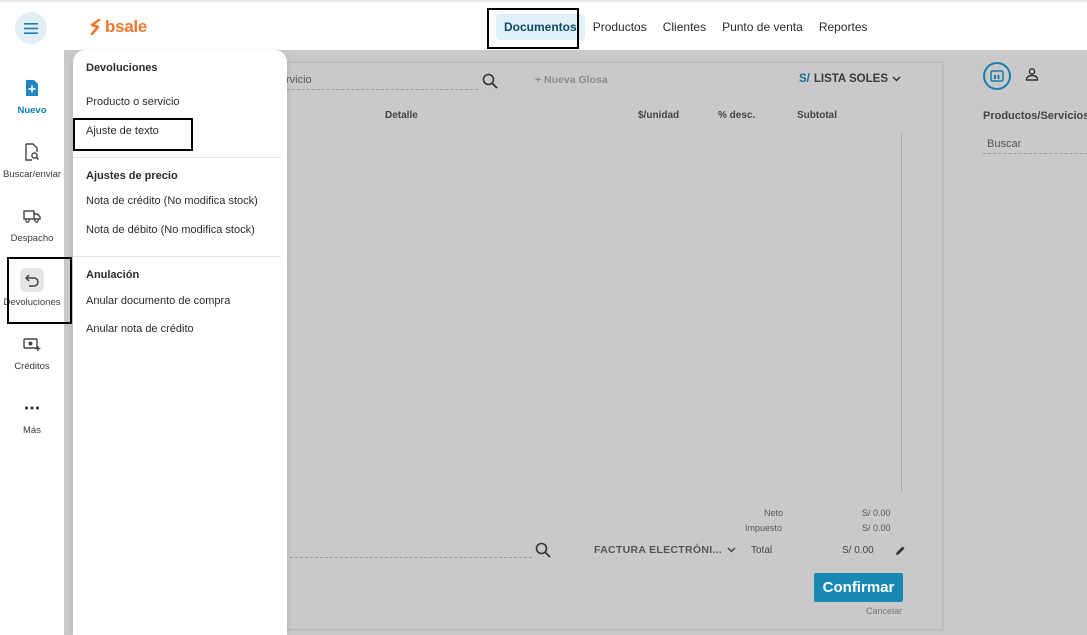  I want to click on sidebar-item-nuevo: Nuevo, so click(32, 96).